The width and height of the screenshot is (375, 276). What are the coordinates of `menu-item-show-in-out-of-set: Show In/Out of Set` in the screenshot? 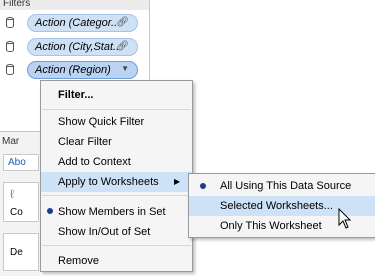 It's located at (116, 232).